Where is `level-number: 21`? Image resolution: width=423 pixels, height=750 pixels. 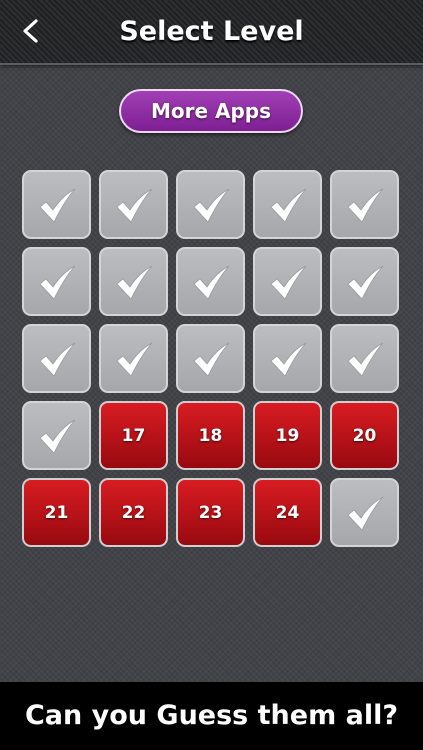 level-number: 21 is located at coordinates (56, 512).